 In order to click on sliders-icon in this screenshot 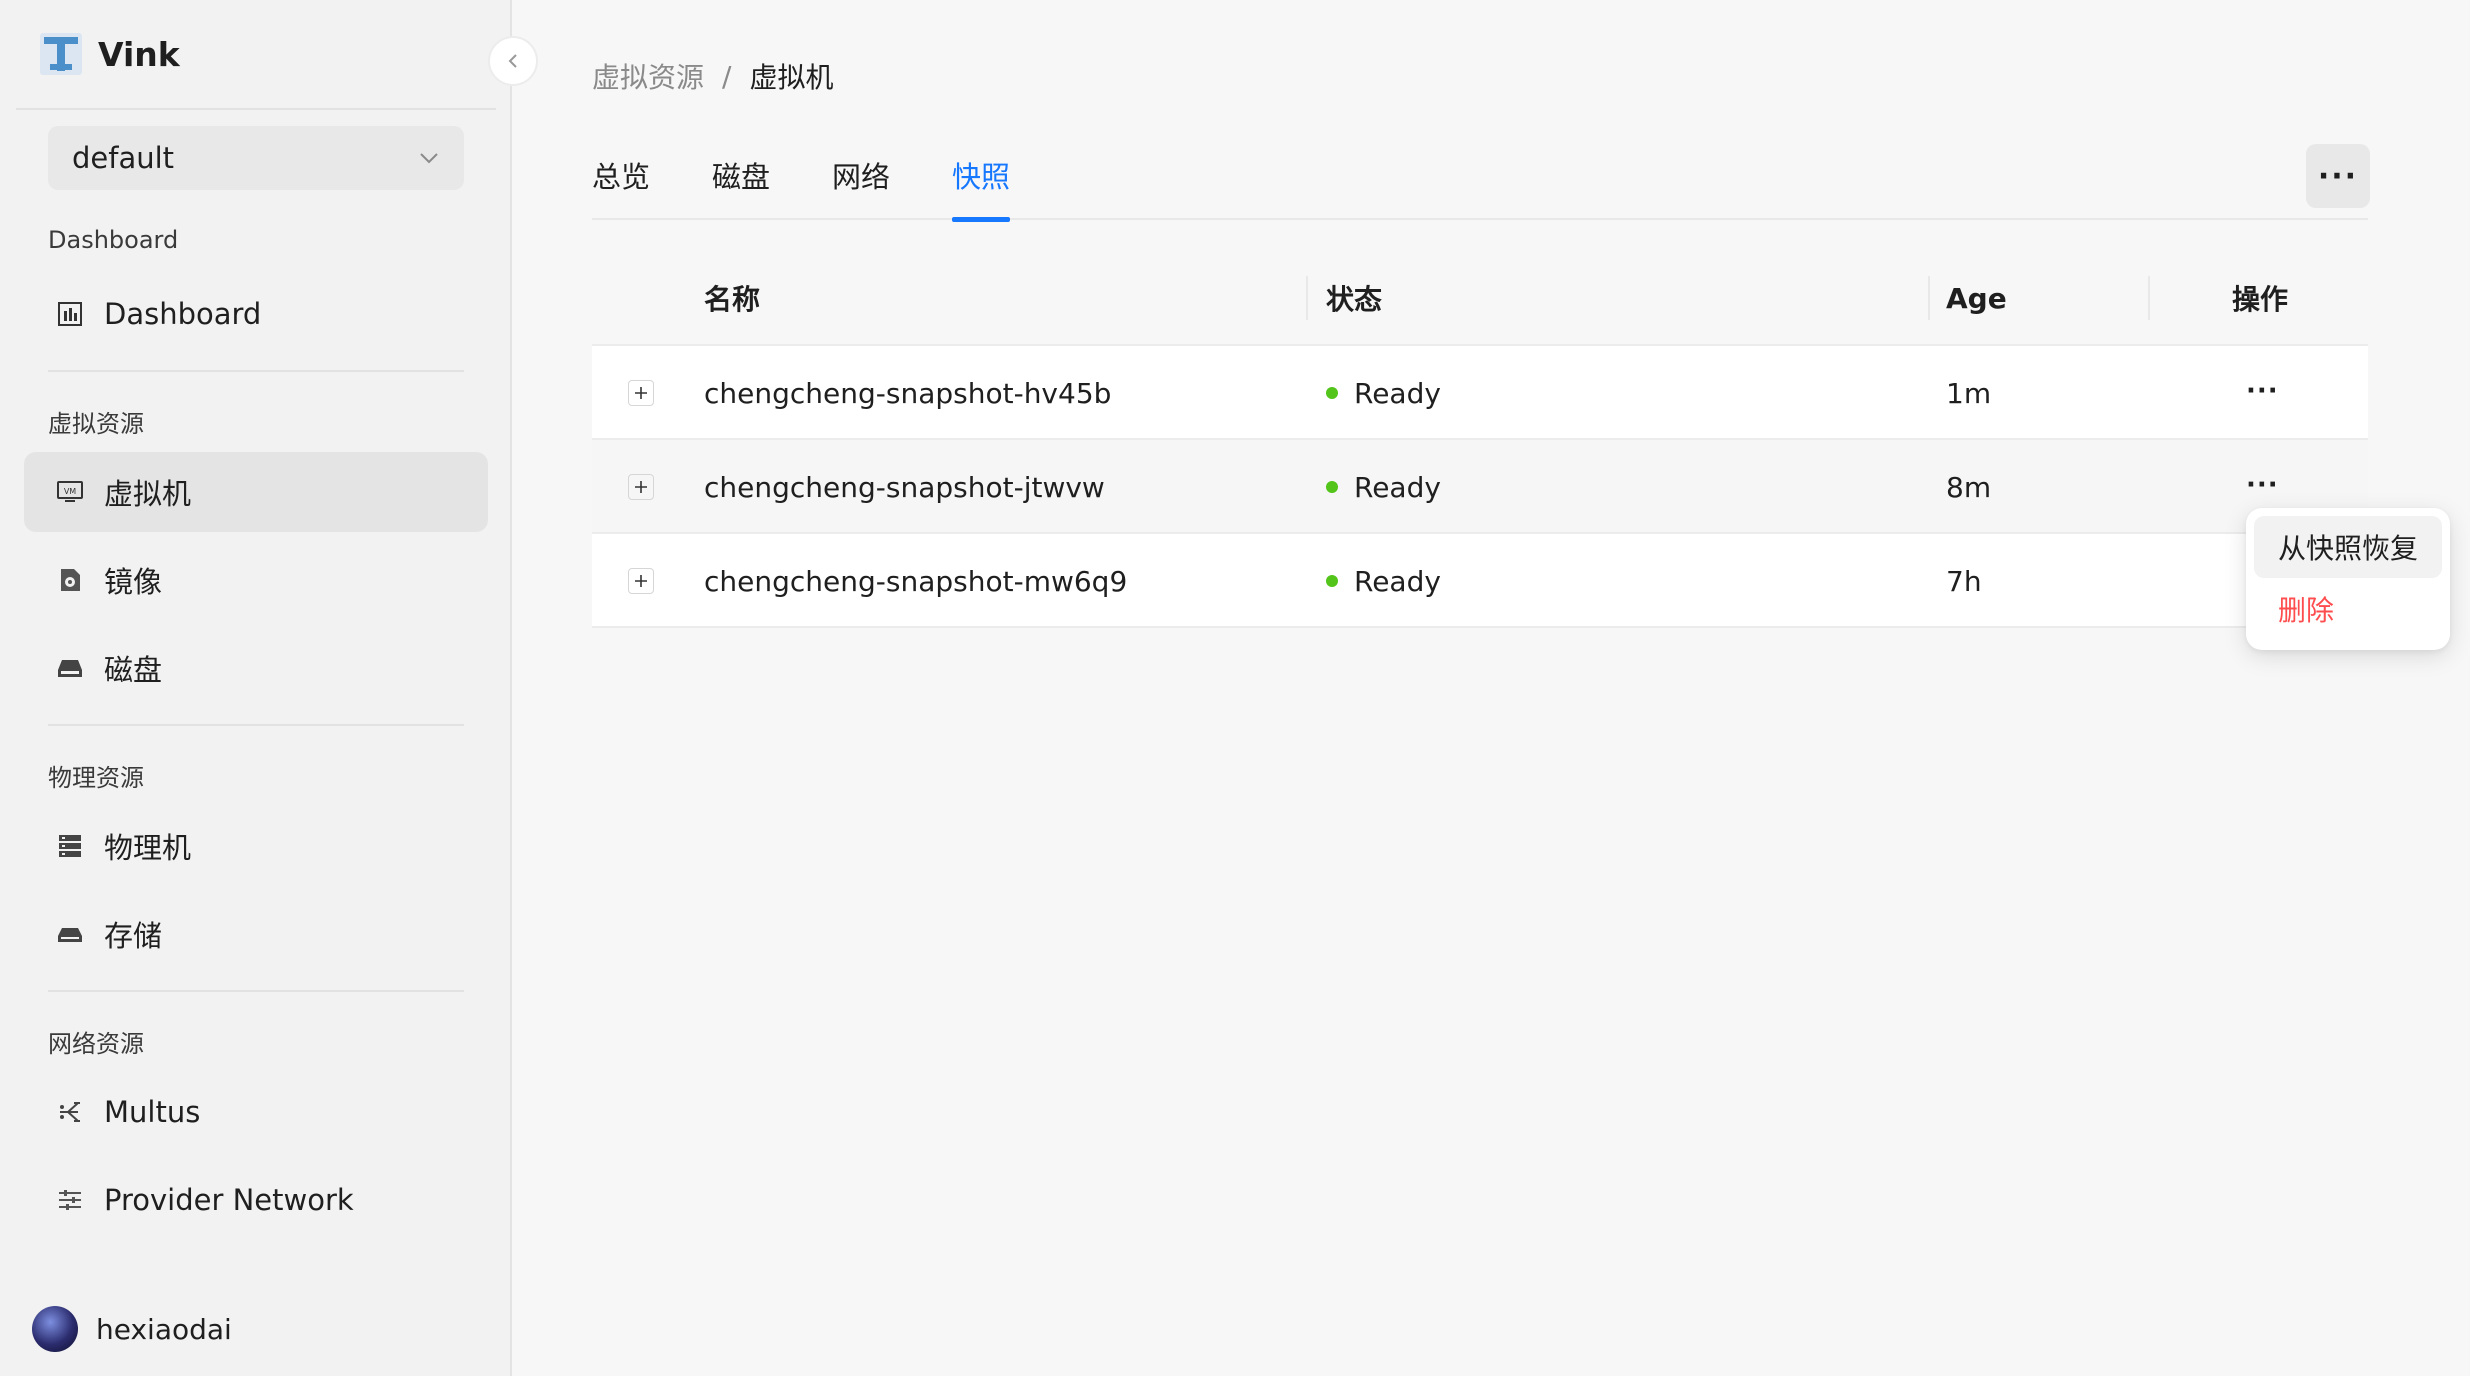, I will do `click(70, 1200)`.